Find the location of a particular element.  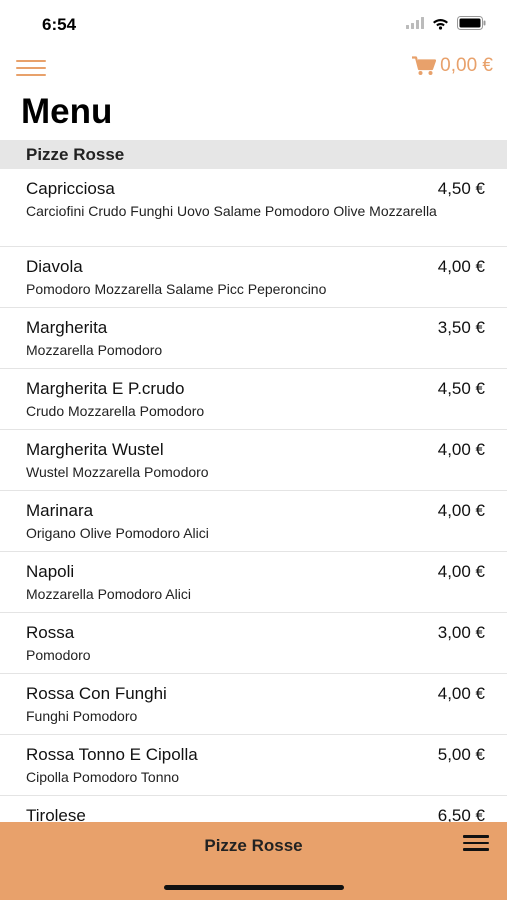

cart-button: 0,00 € is located at coordinates (452, 66).